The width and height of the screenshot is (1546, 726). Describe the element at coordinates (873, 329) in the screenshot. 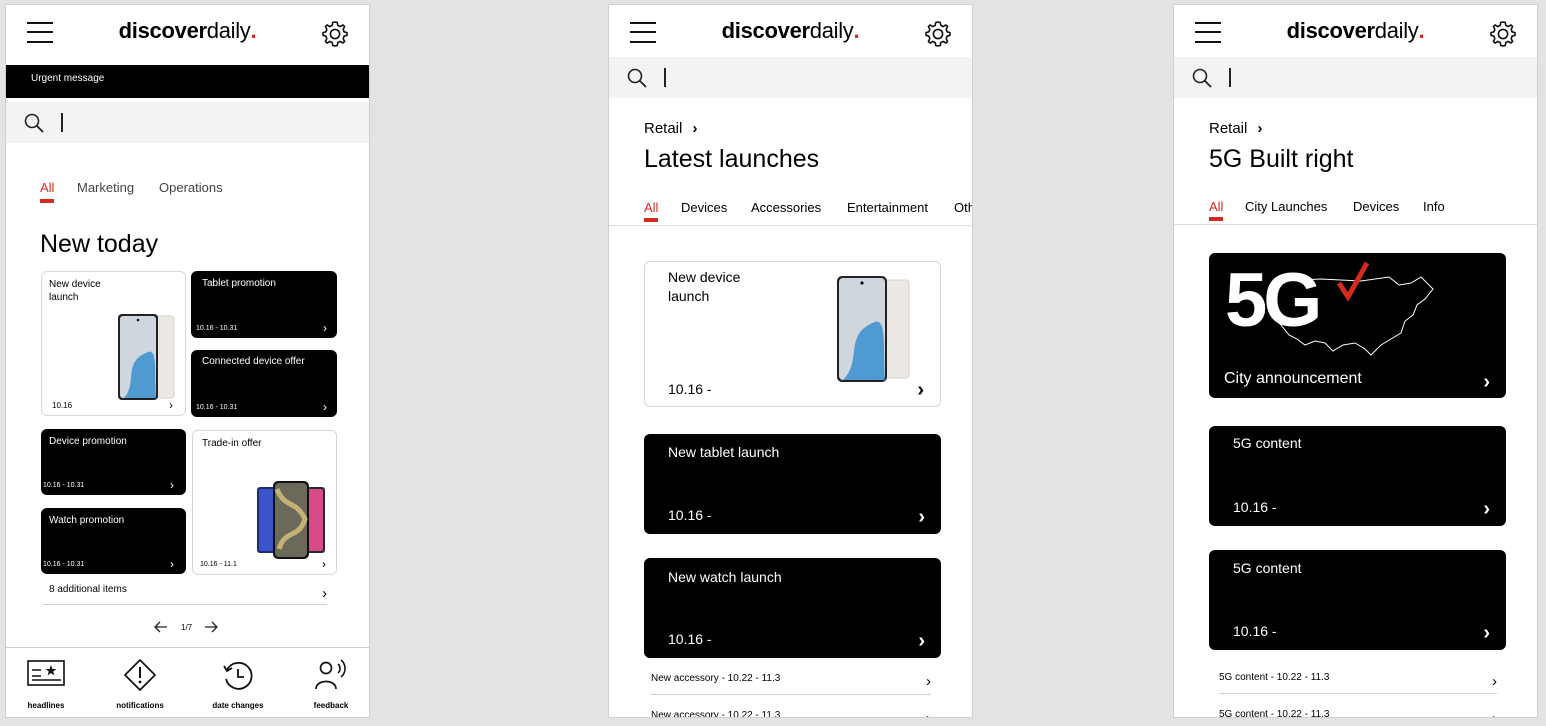

I see `phone-image` at that location.